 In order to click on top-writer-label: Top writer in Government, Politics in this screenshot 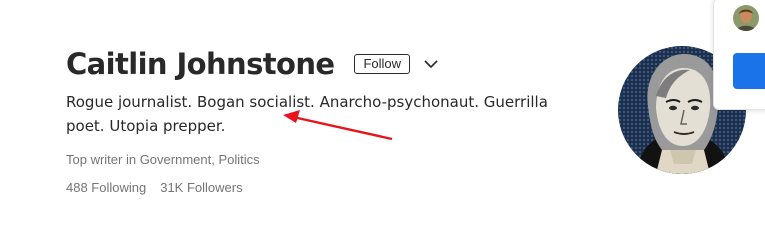, I will do `click(163, 159)`.